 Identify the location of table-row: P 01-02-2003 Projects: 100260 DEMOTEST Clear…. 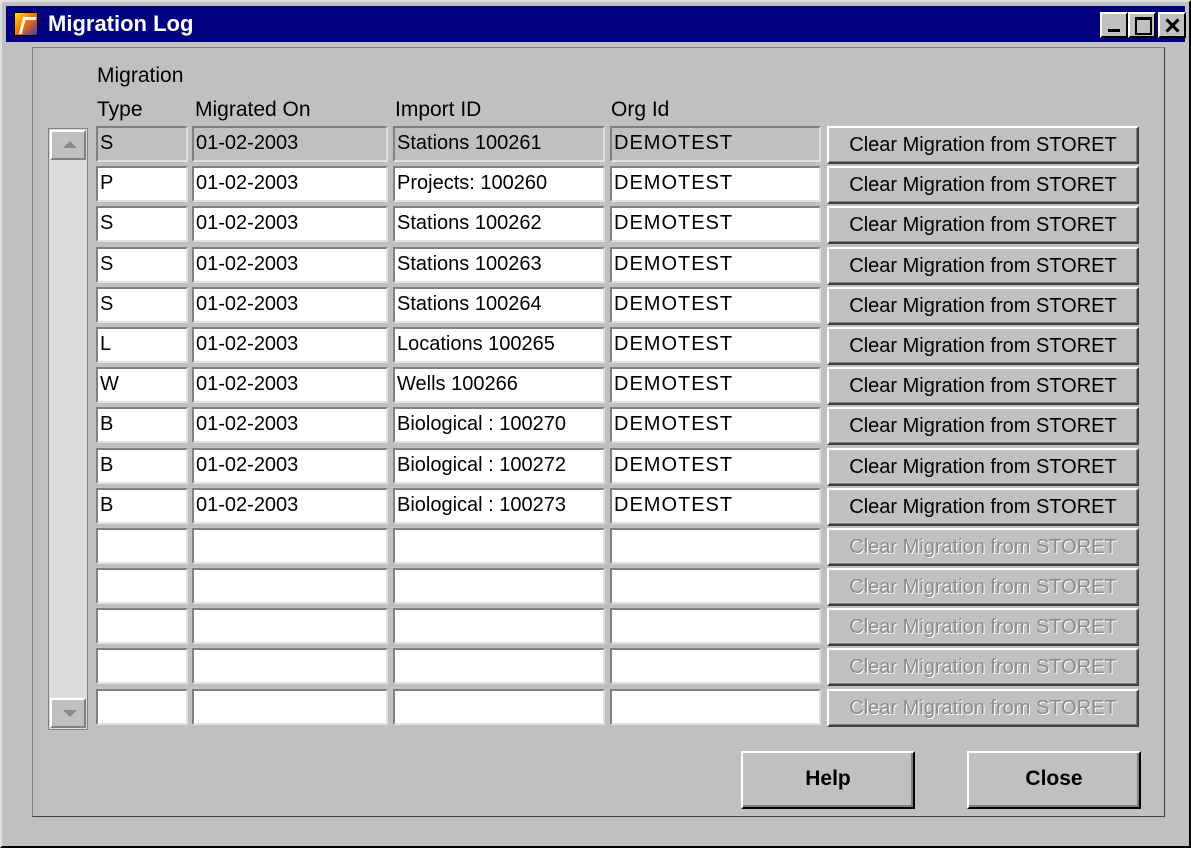
(621, 186).